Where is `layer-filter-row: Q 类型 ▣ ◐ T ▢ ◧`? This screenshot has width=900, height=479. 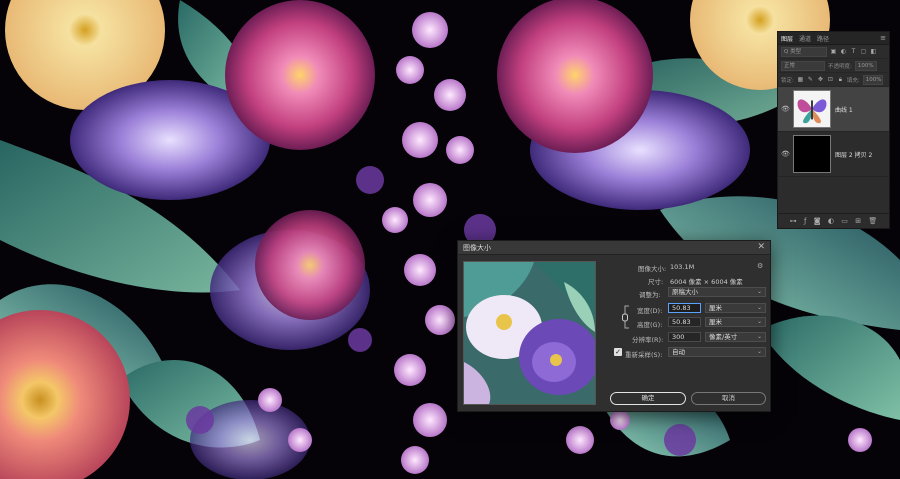
layer-filter-row: Q 类型 ▣ ◐ T ▢ ◧ is located at coordinates (833, 52).